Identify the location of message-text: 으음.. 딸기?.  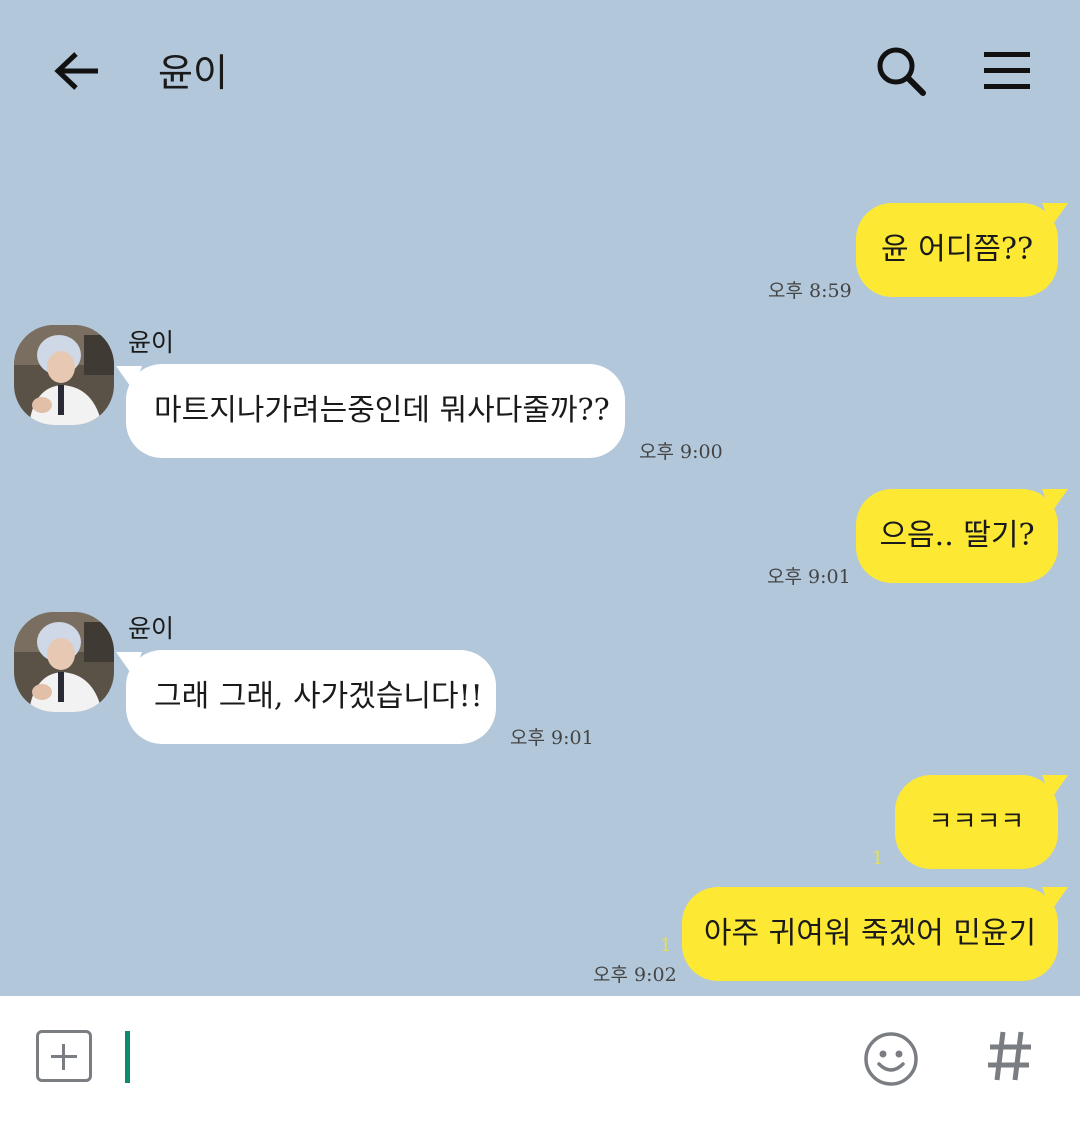
(957, 535).